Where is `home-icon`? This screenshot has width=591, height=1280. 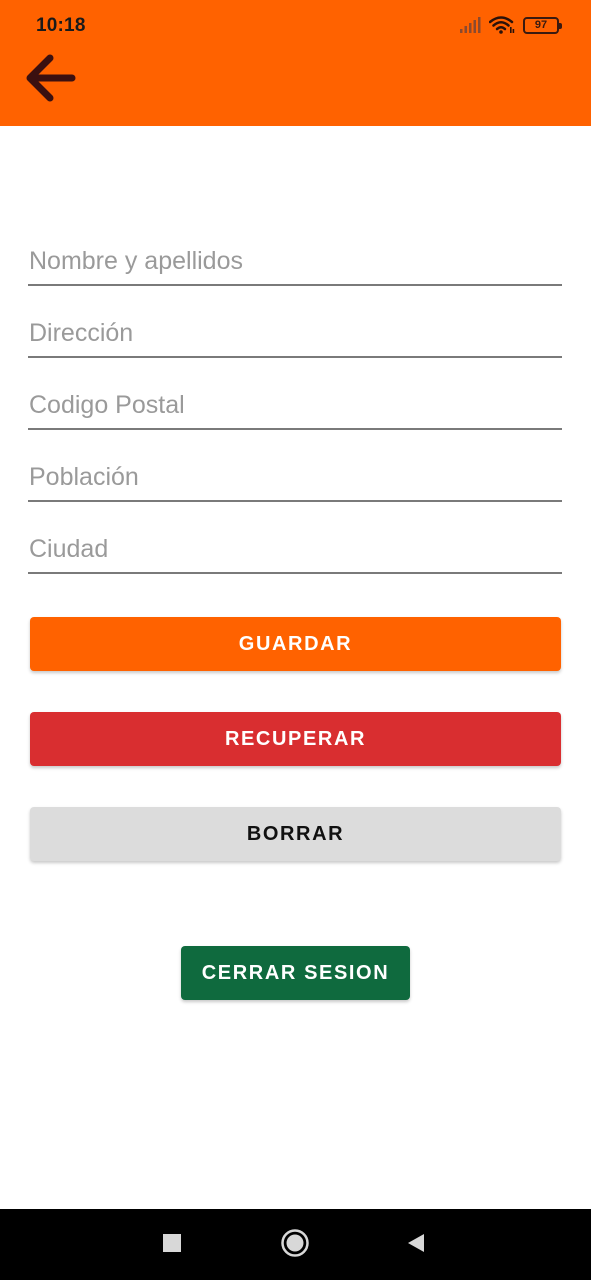 home-icon is located at coordinates (295, 1245).